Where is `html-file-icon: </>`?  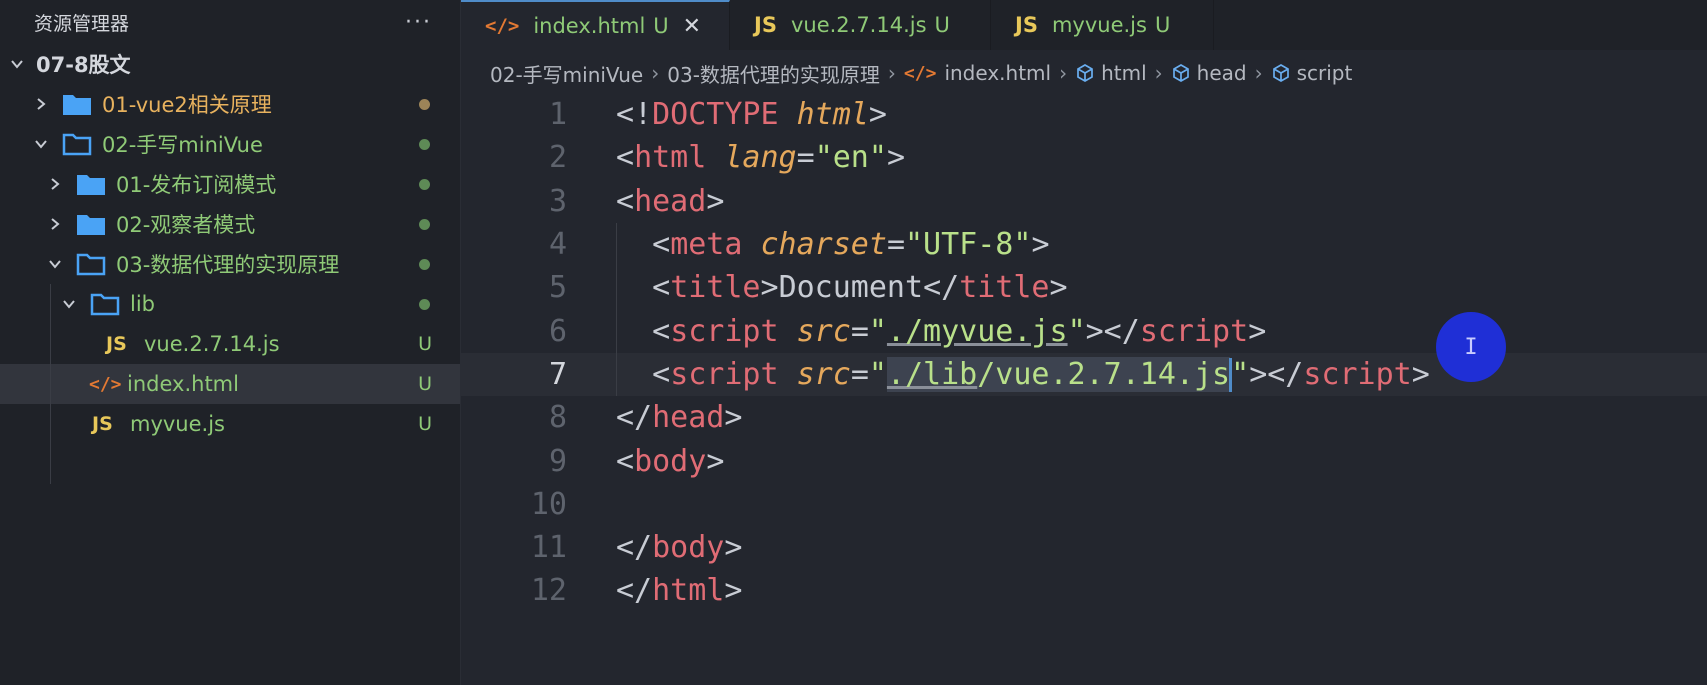
html-file-icon: </> is located at coordinates (105, 384).